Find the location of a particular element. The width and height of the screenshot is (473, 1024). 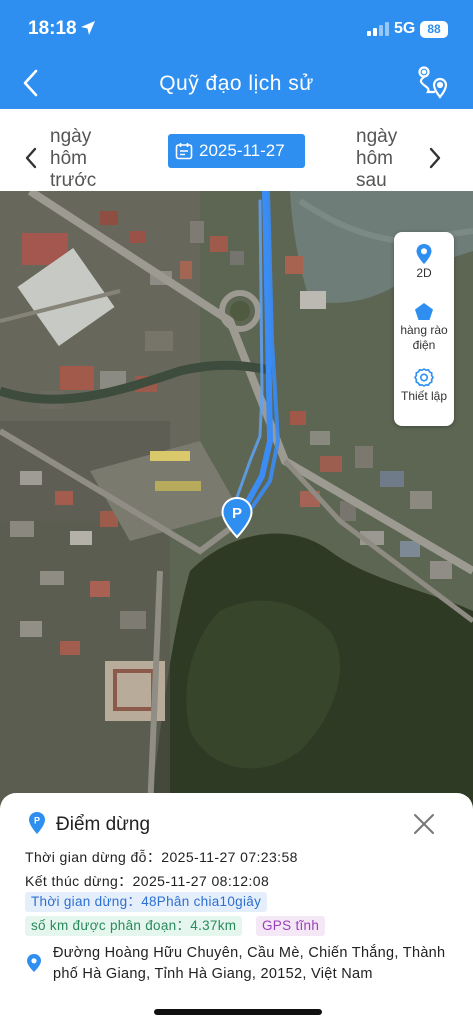

chevron-left-icon is located at coordinates (31, 158).